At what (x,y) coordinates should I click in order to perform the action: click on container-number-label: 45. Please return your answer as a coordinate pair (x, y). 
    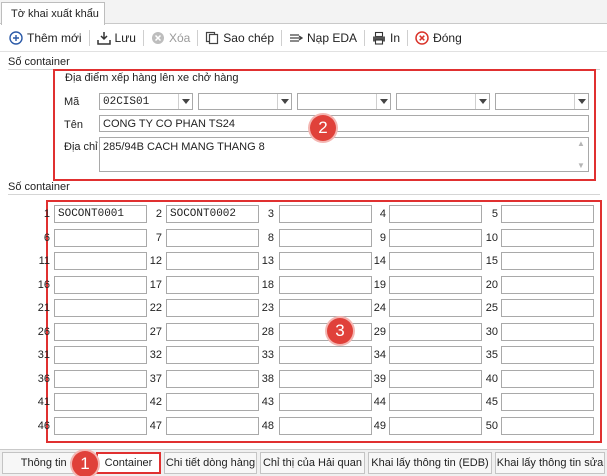
    Looking at the image, I should click on (491, 402).